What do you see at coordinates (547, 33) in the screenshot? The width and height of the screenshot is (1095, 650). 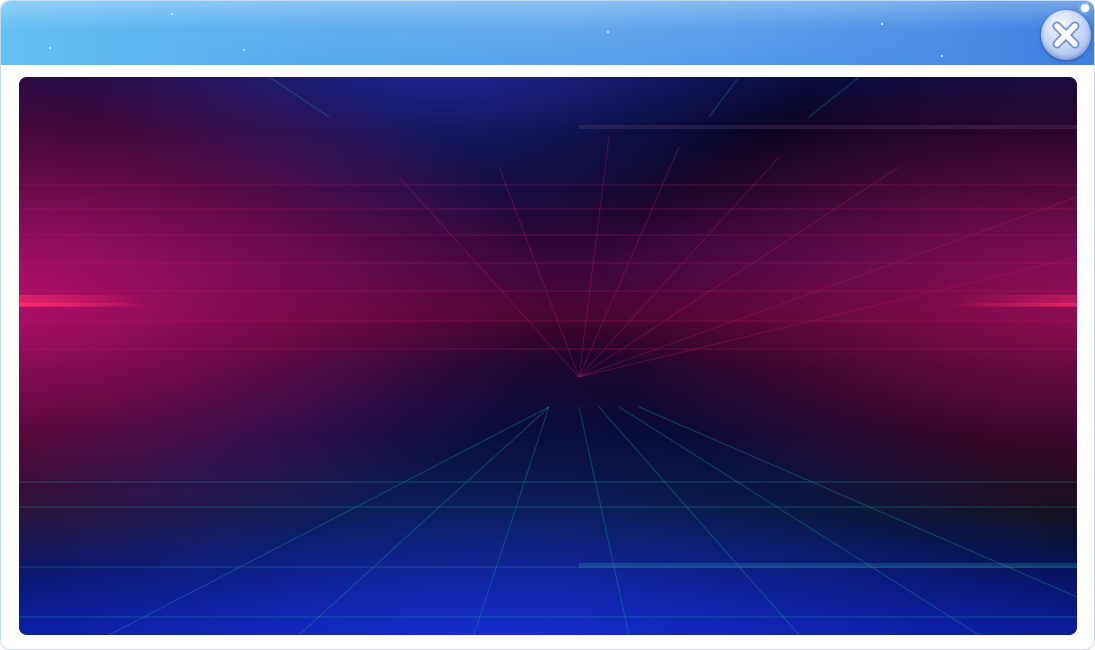 I see `title-bar` at bounding box center [547, 33].